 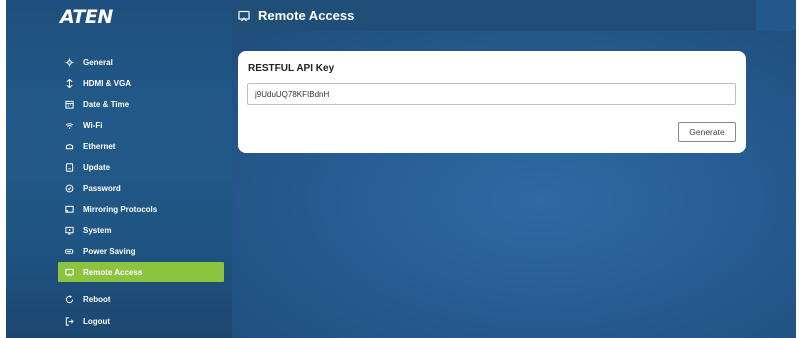 I want to click on page-header: Remote Access, so click(x=494, y=15).